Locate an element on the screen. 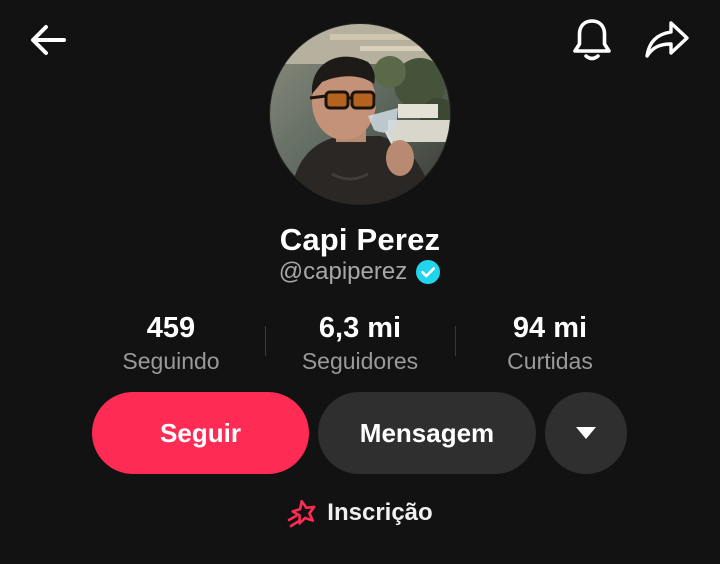  back-button is located at coordinates (48, 40).